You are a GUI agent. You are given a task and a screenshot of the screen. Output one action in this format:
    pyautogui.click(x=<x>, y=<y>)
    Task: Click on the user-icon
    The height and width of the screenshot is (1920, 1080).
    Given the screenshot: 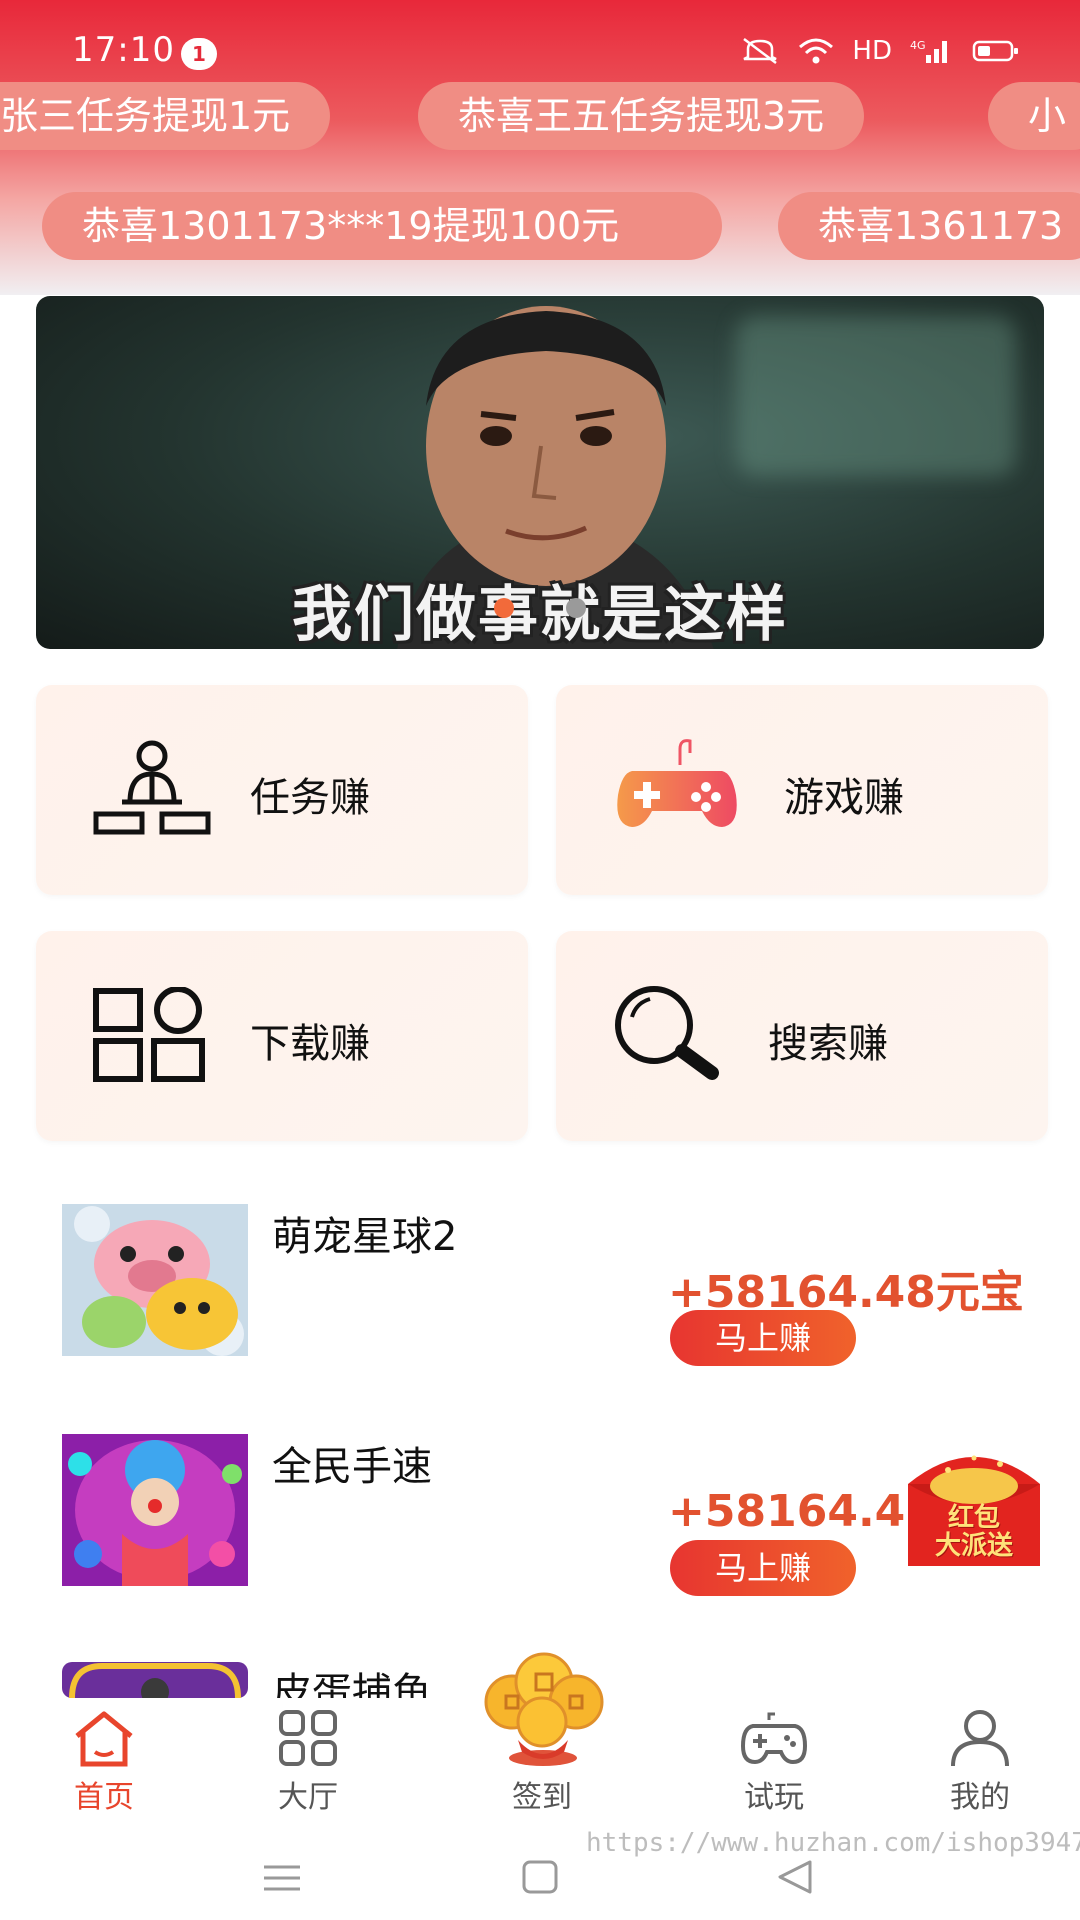 What is the action you would take?
    pyautogui.click(x=980, y=1738)
    